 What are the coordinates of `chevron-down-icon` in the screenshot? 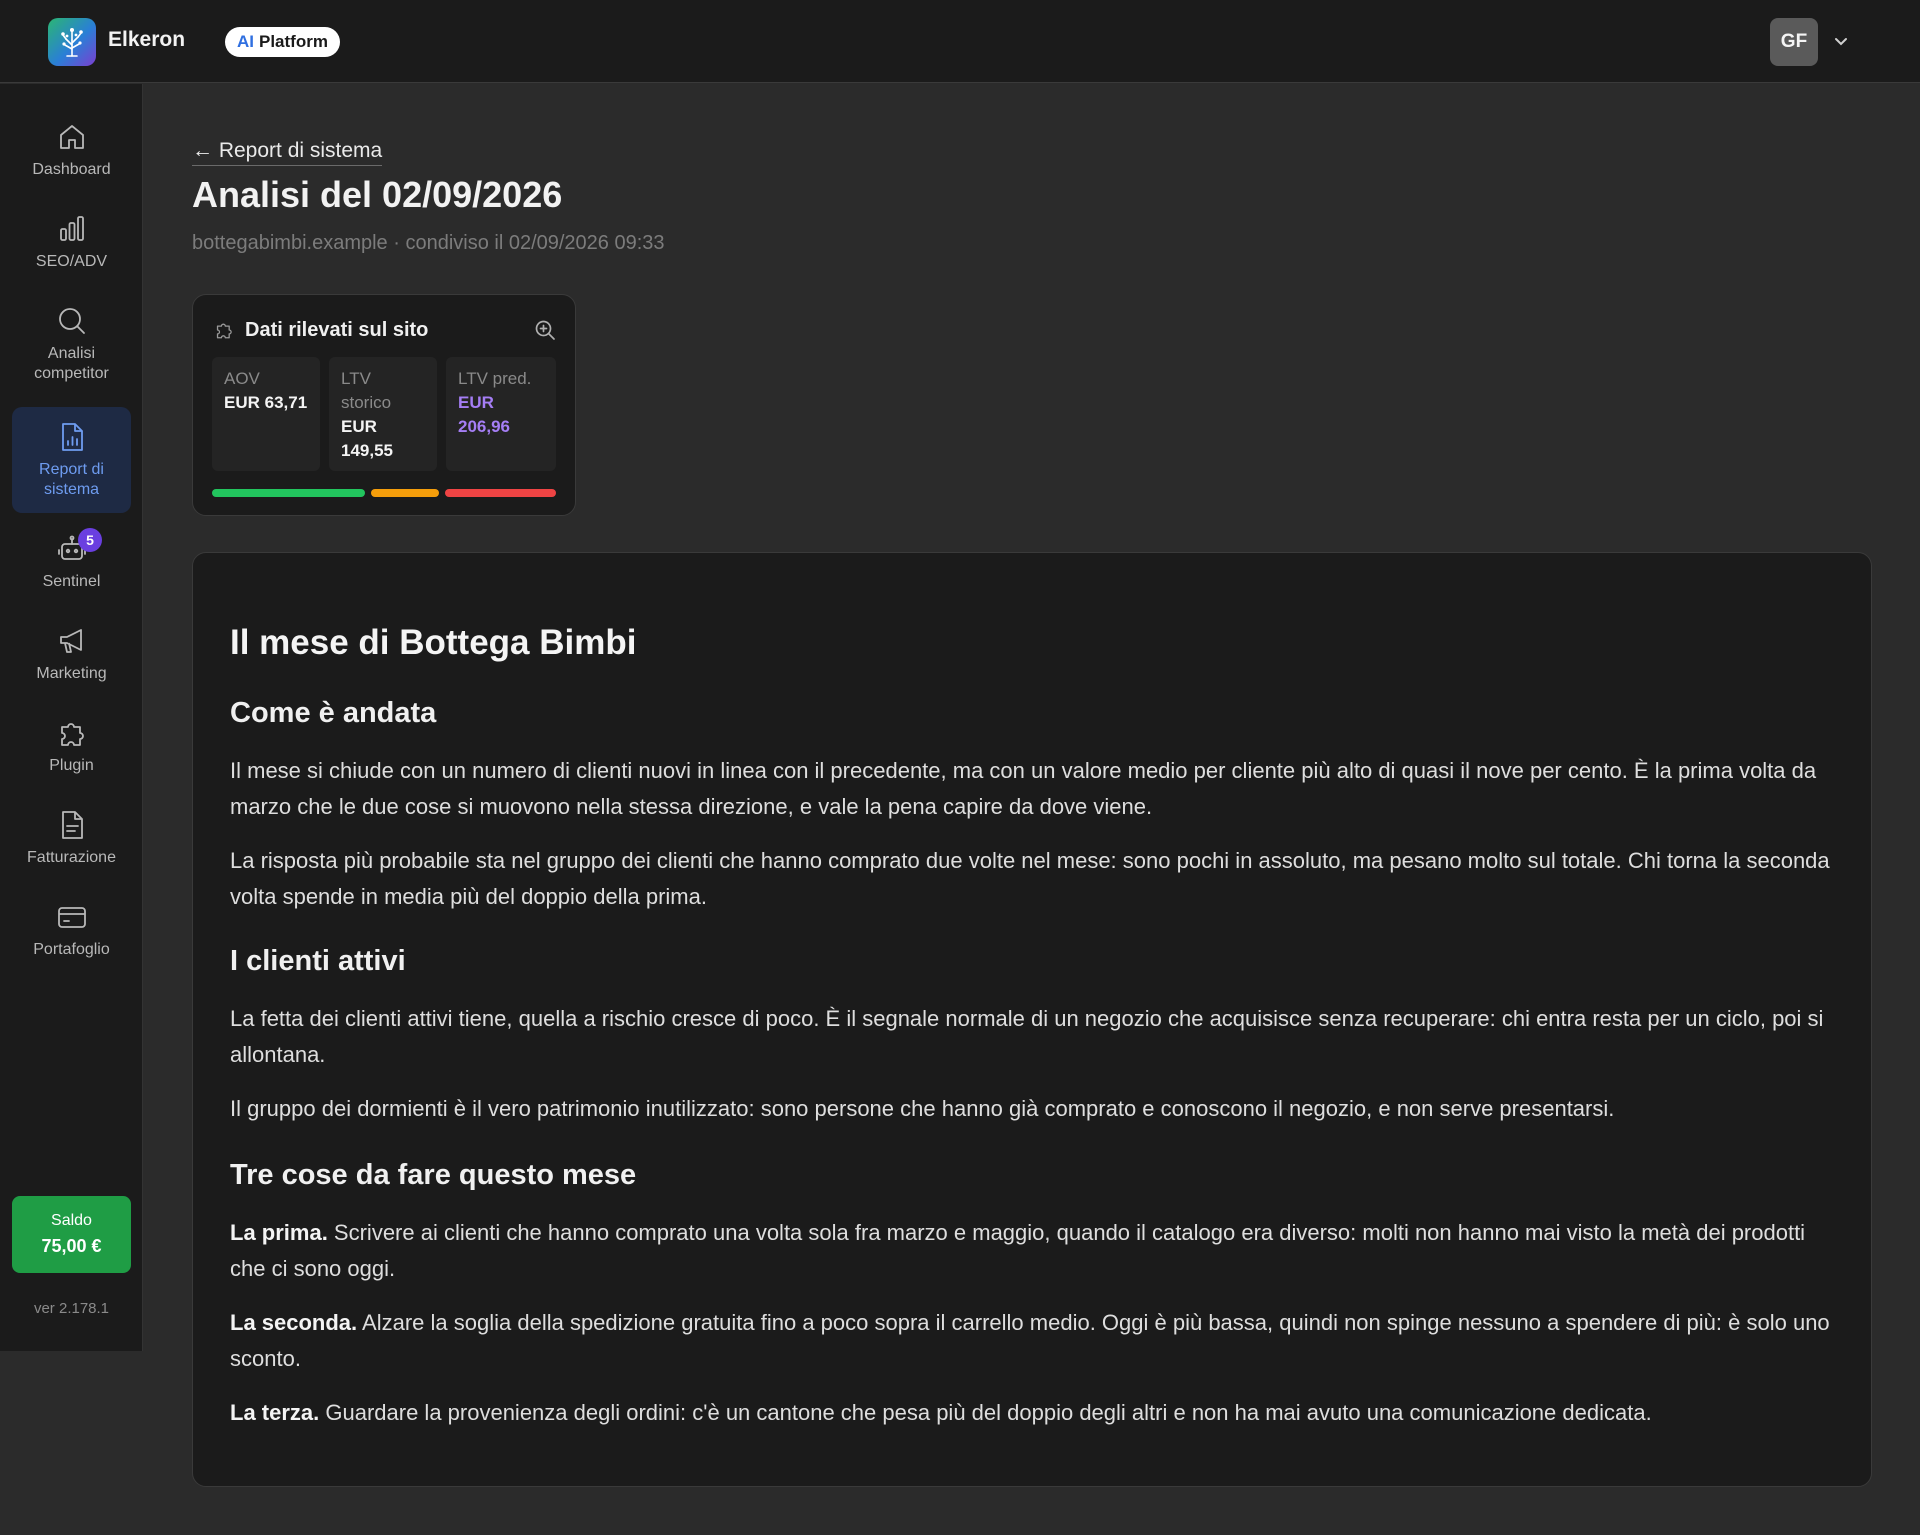 It's located at (1841, 41).